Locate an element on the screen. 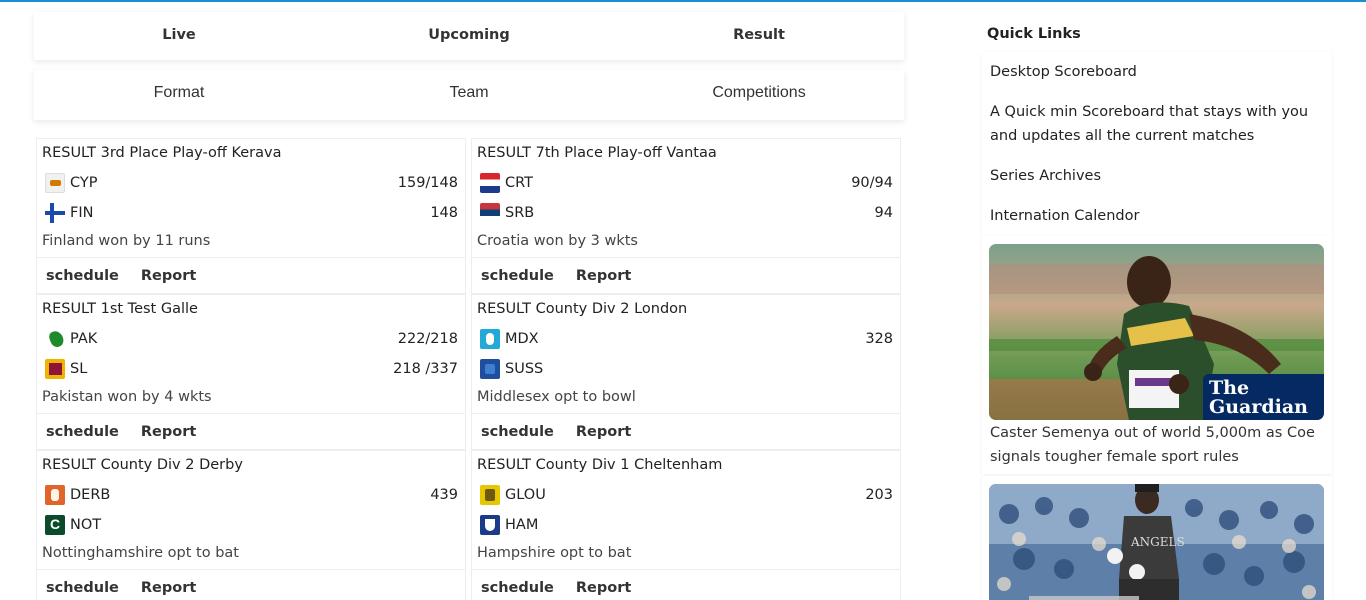  middlesex-crest-icon is located at coordinates (490, 339).